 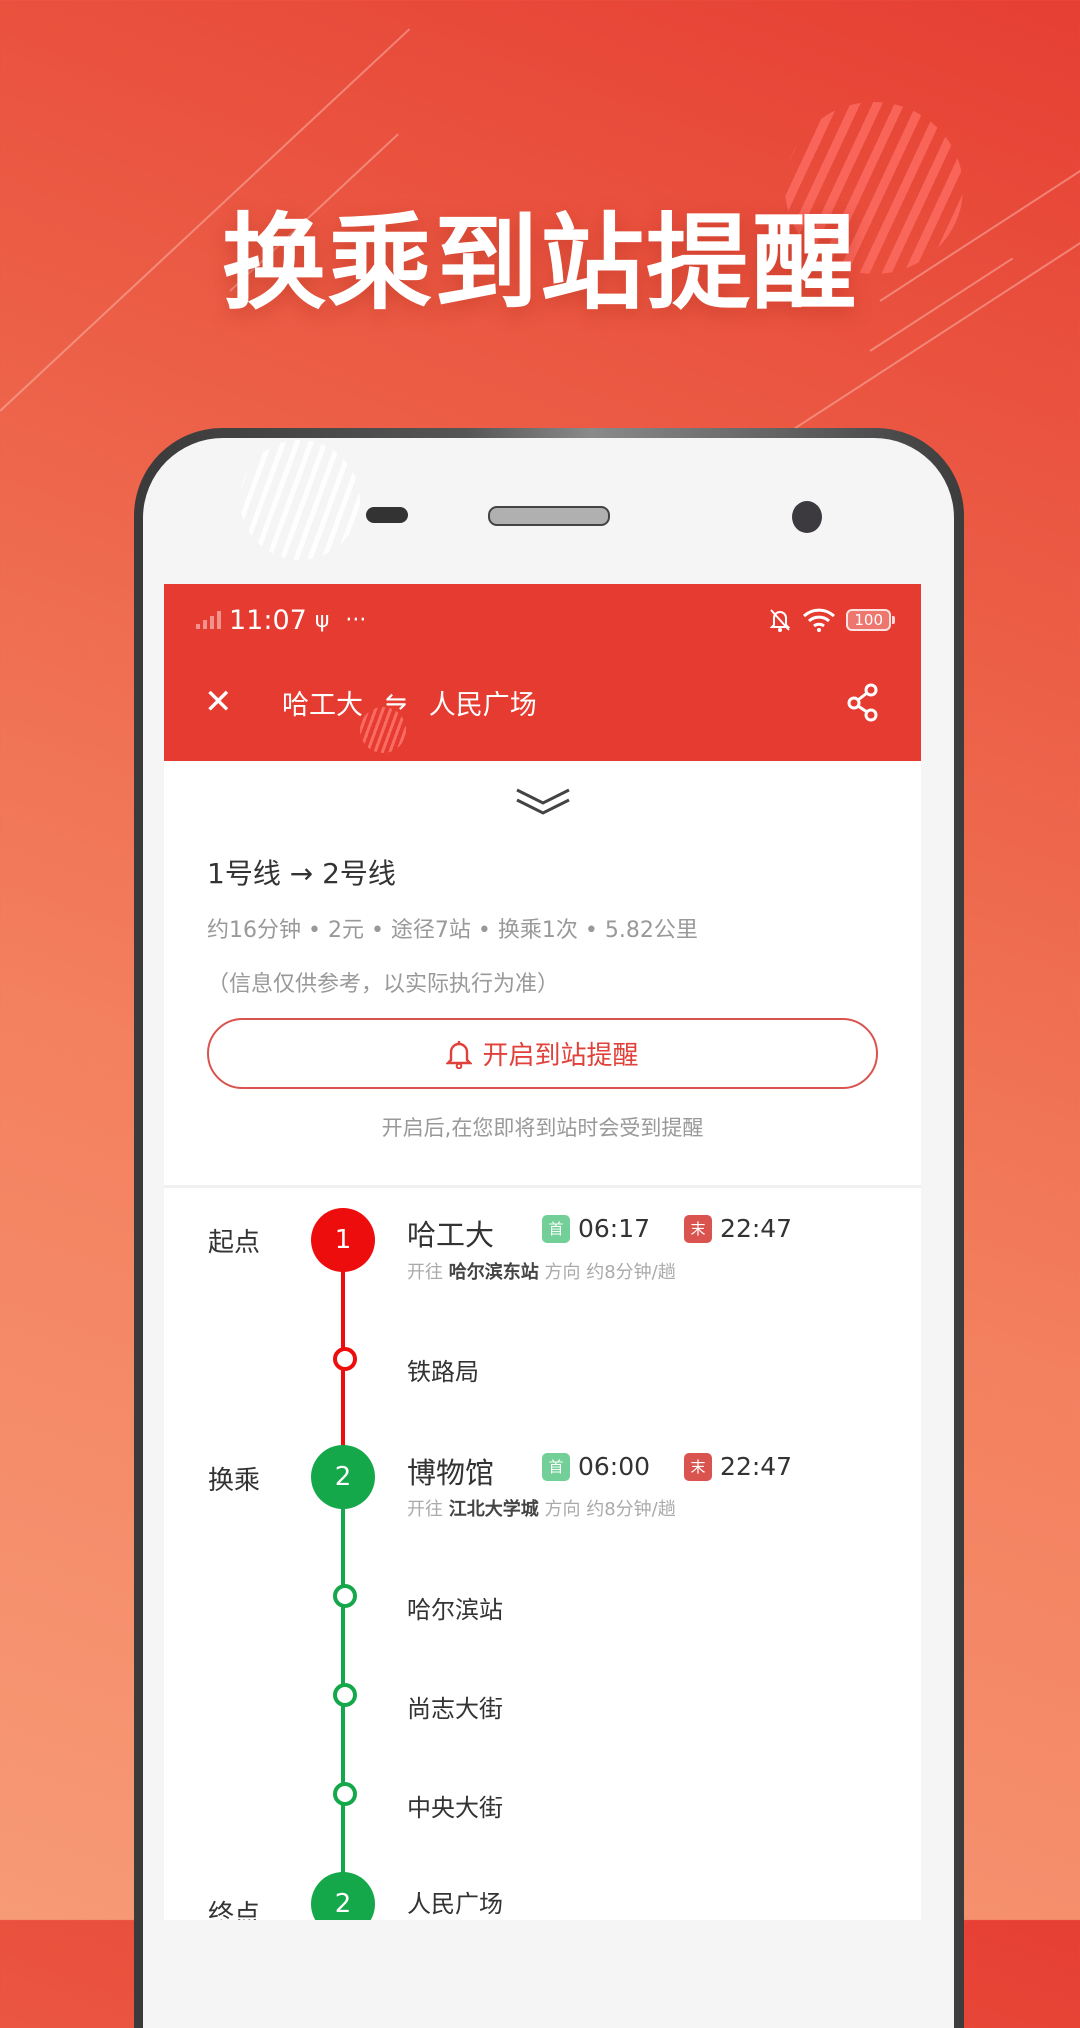 I want to click on promo-title: 换乘到站提醒, so click(x=539, y=263).